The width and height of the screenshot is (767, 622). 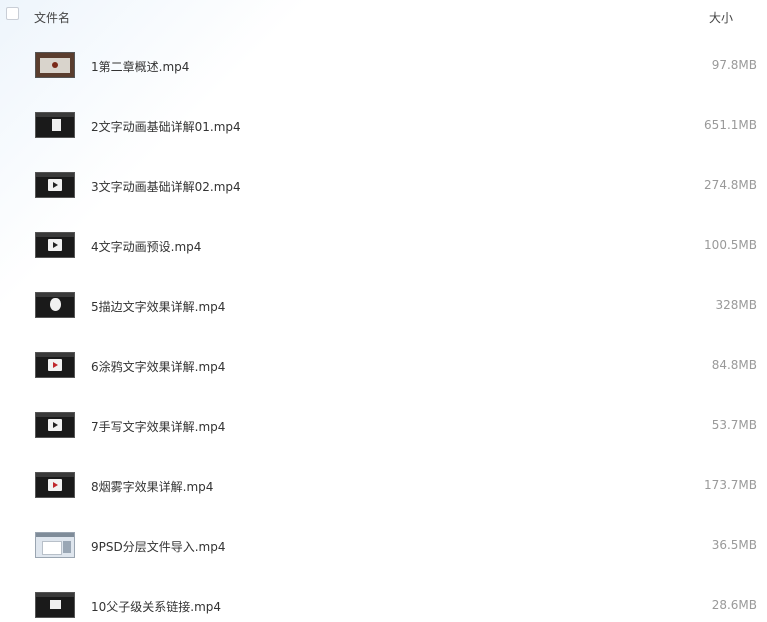 I want to click on file-row: 9PSD分层文件导入.mp4 36.5MB, so click(x=383, y=546).